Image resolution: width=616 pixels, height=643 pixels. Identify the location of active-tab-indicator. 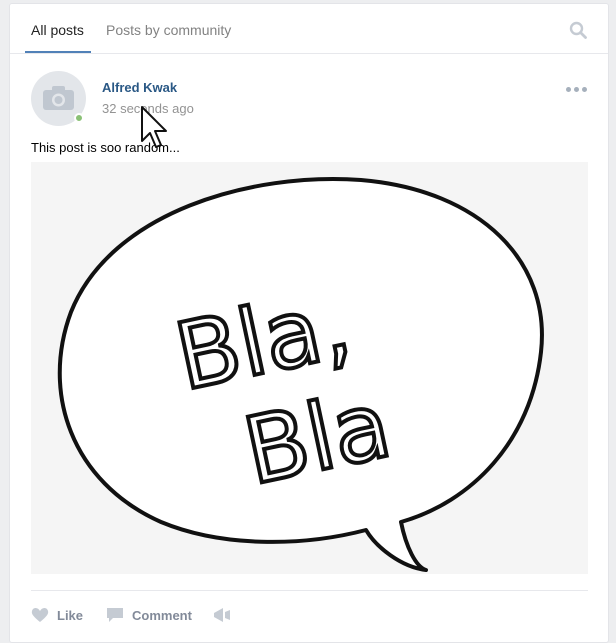
(58, 52).